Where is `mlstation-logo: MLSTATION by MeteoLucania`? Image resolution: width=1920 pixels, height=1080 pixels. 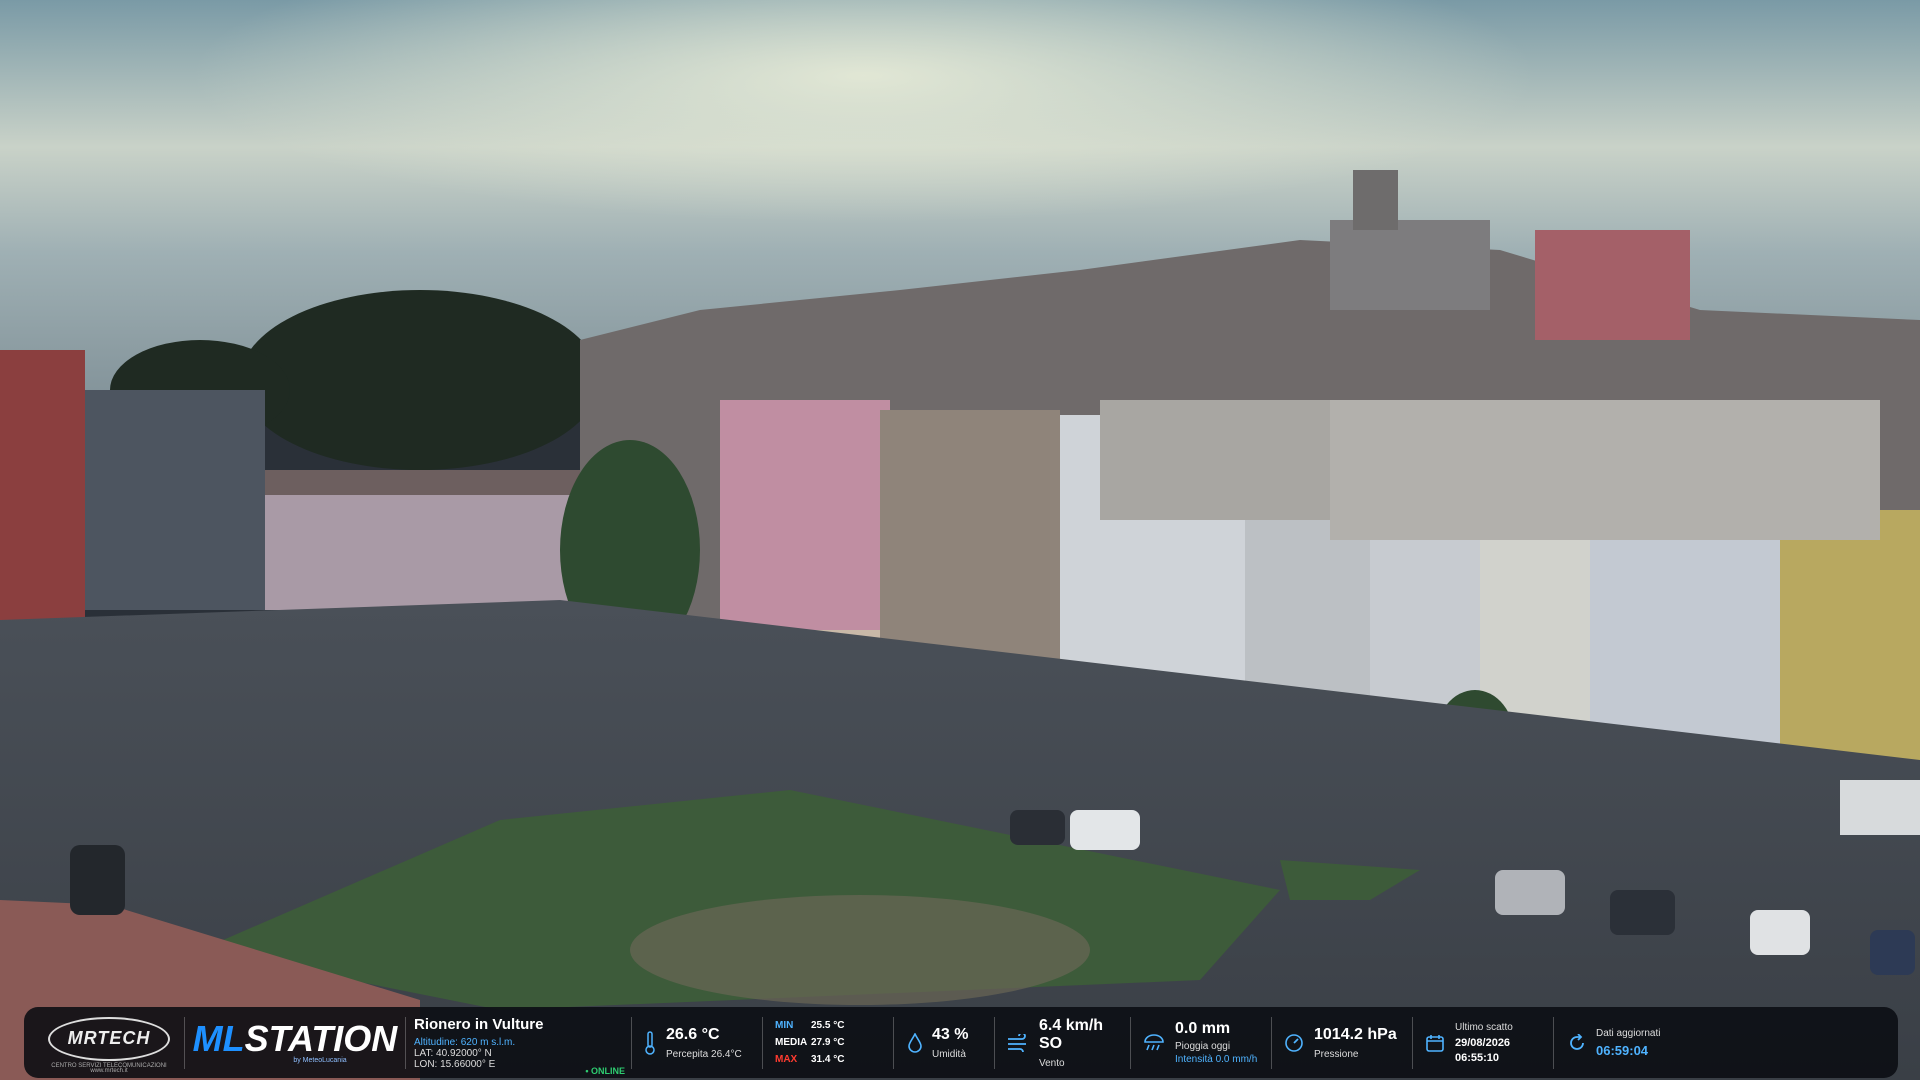
mlstation-logo: MLSTATION by MeteoLucania is located at coordinates (295, 1042).